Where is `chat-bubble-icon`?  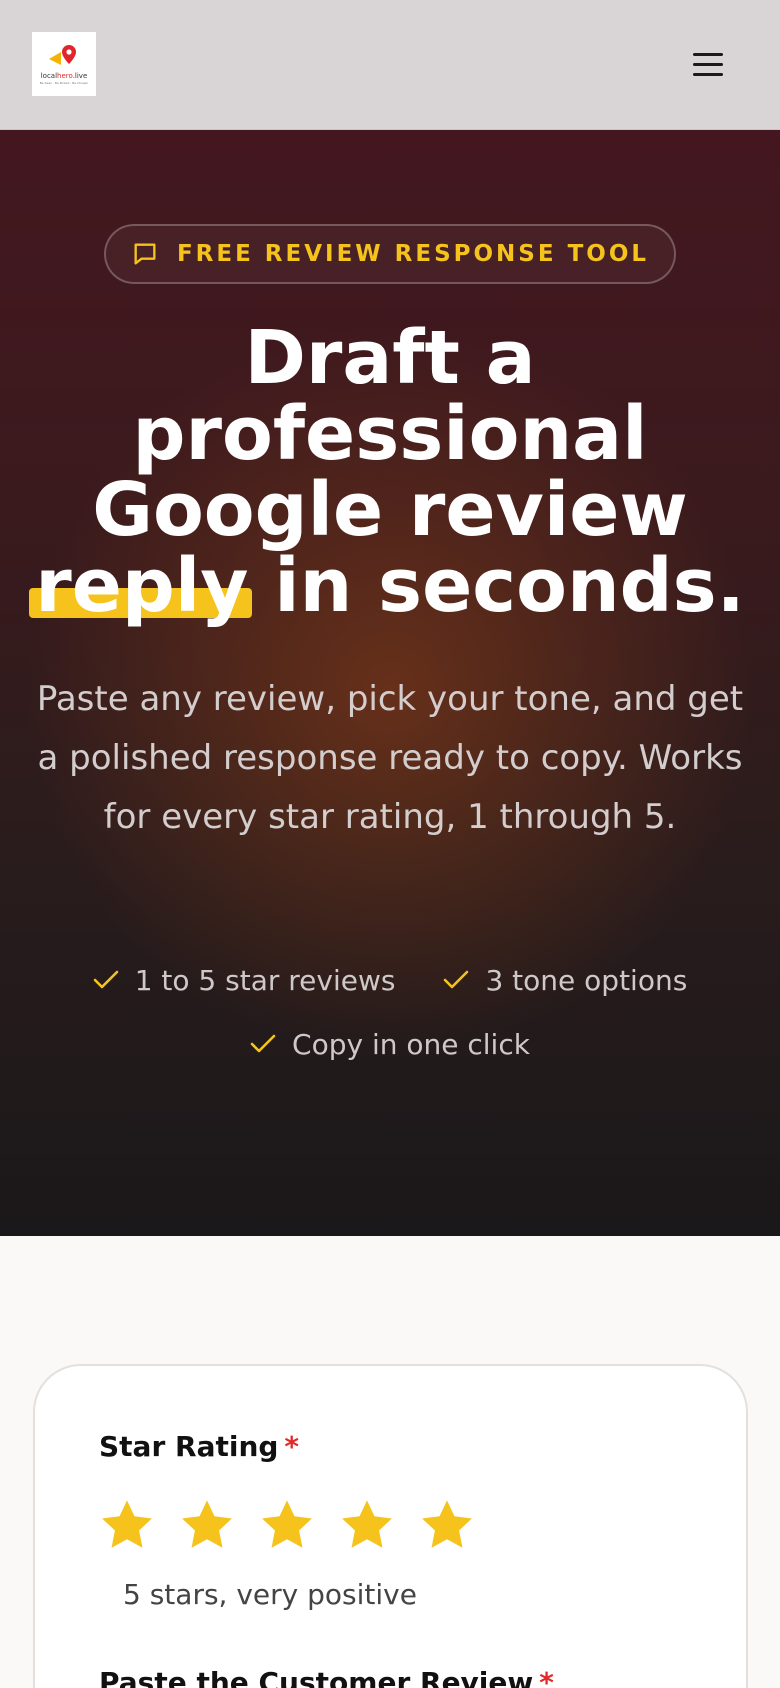
chat-bubble-icon is located at coordinates (145, 254).